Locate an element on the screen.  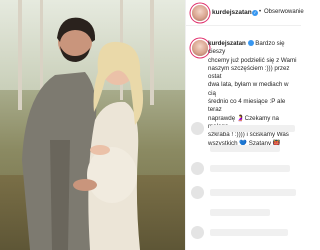
post-username: kurdejszatan is located at coordinates (232, 12).